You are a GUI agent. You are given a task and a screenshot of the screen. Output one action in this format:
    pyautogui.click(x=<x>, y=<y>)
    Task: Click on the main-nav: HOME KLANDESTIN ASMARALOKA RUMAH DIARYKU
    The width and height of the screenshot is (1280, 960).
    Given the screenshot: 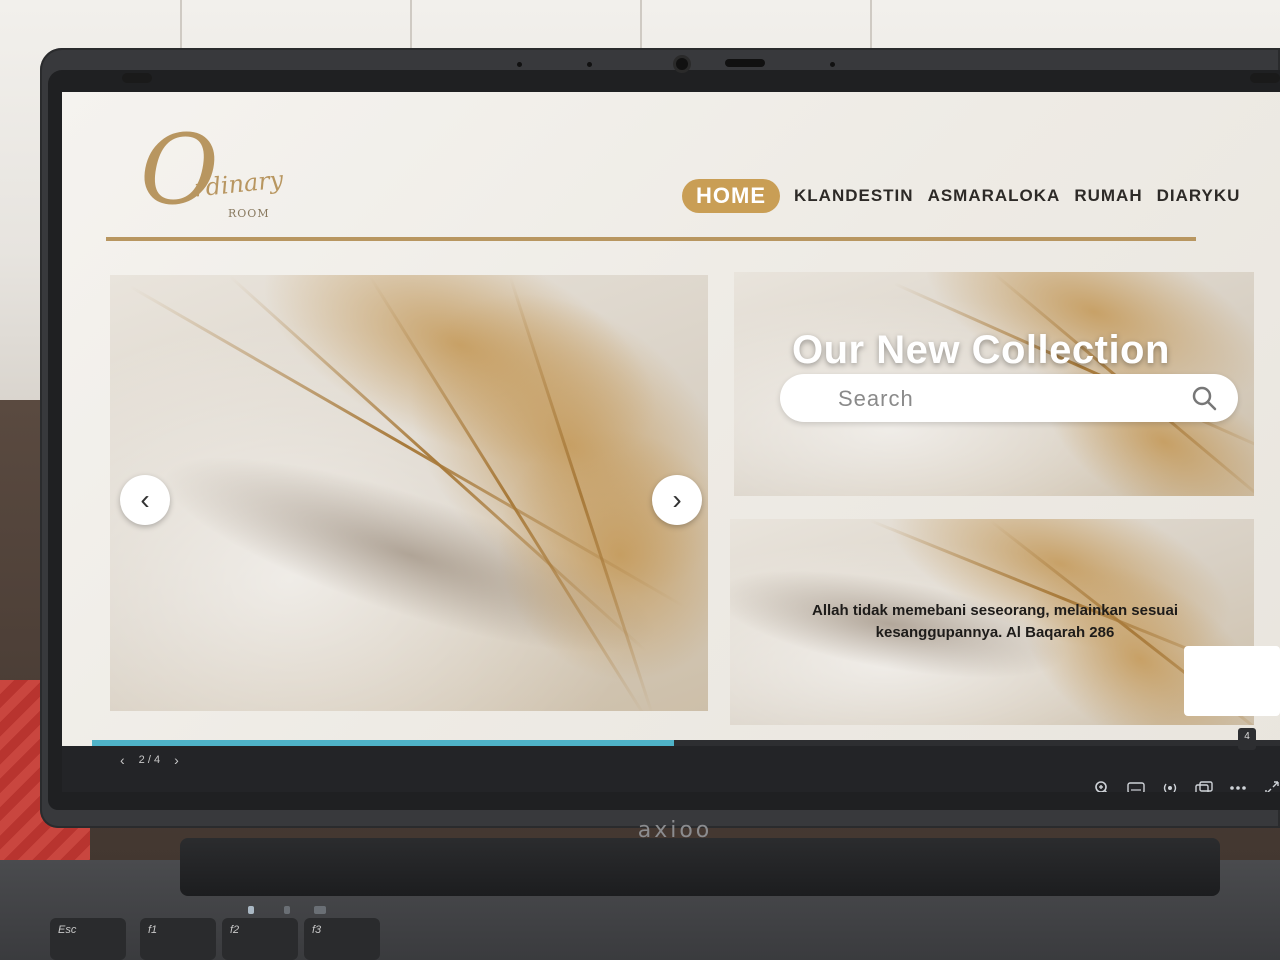 What is the action you would take?
    pyautogui.click(x=961, y=196)
    